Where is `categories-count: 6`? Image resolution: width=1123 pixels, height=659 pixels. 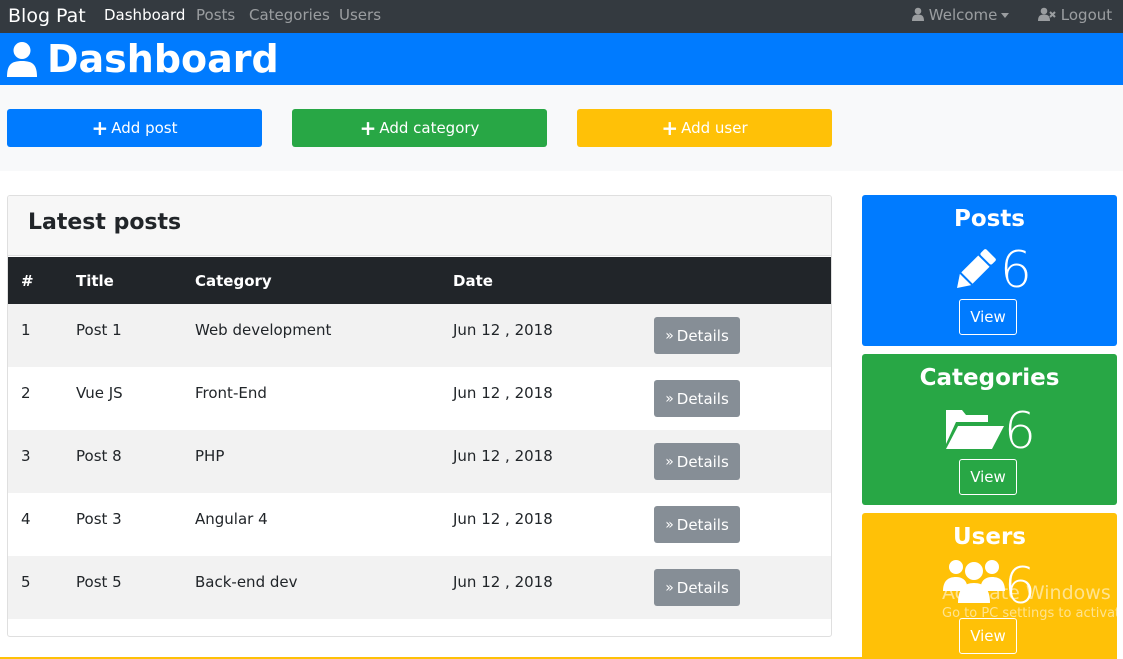 categories-count: 6 is located at coordinates (1020, 431).